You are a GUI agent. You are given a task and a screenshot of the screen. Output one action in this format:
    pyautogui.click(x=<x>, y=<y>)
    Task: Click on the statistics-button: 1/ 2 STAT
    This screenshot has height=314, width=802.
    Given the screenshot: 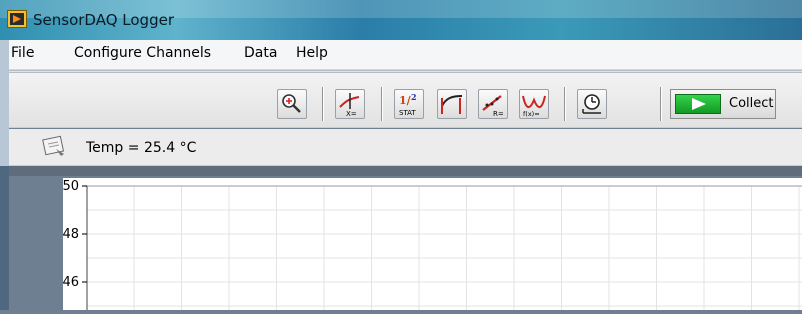 What is the action you would take?
    pyautogui.click(x=409, y=104)
    